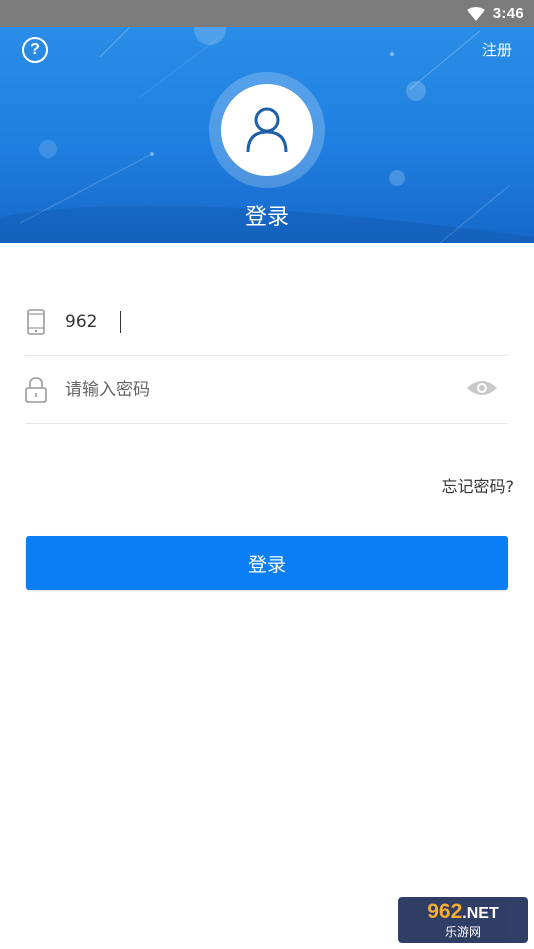 This screenshot has width=534, height=949. Describe the element at coordinates (286, 321) in the screenshot. I see `phone-input` at that location.